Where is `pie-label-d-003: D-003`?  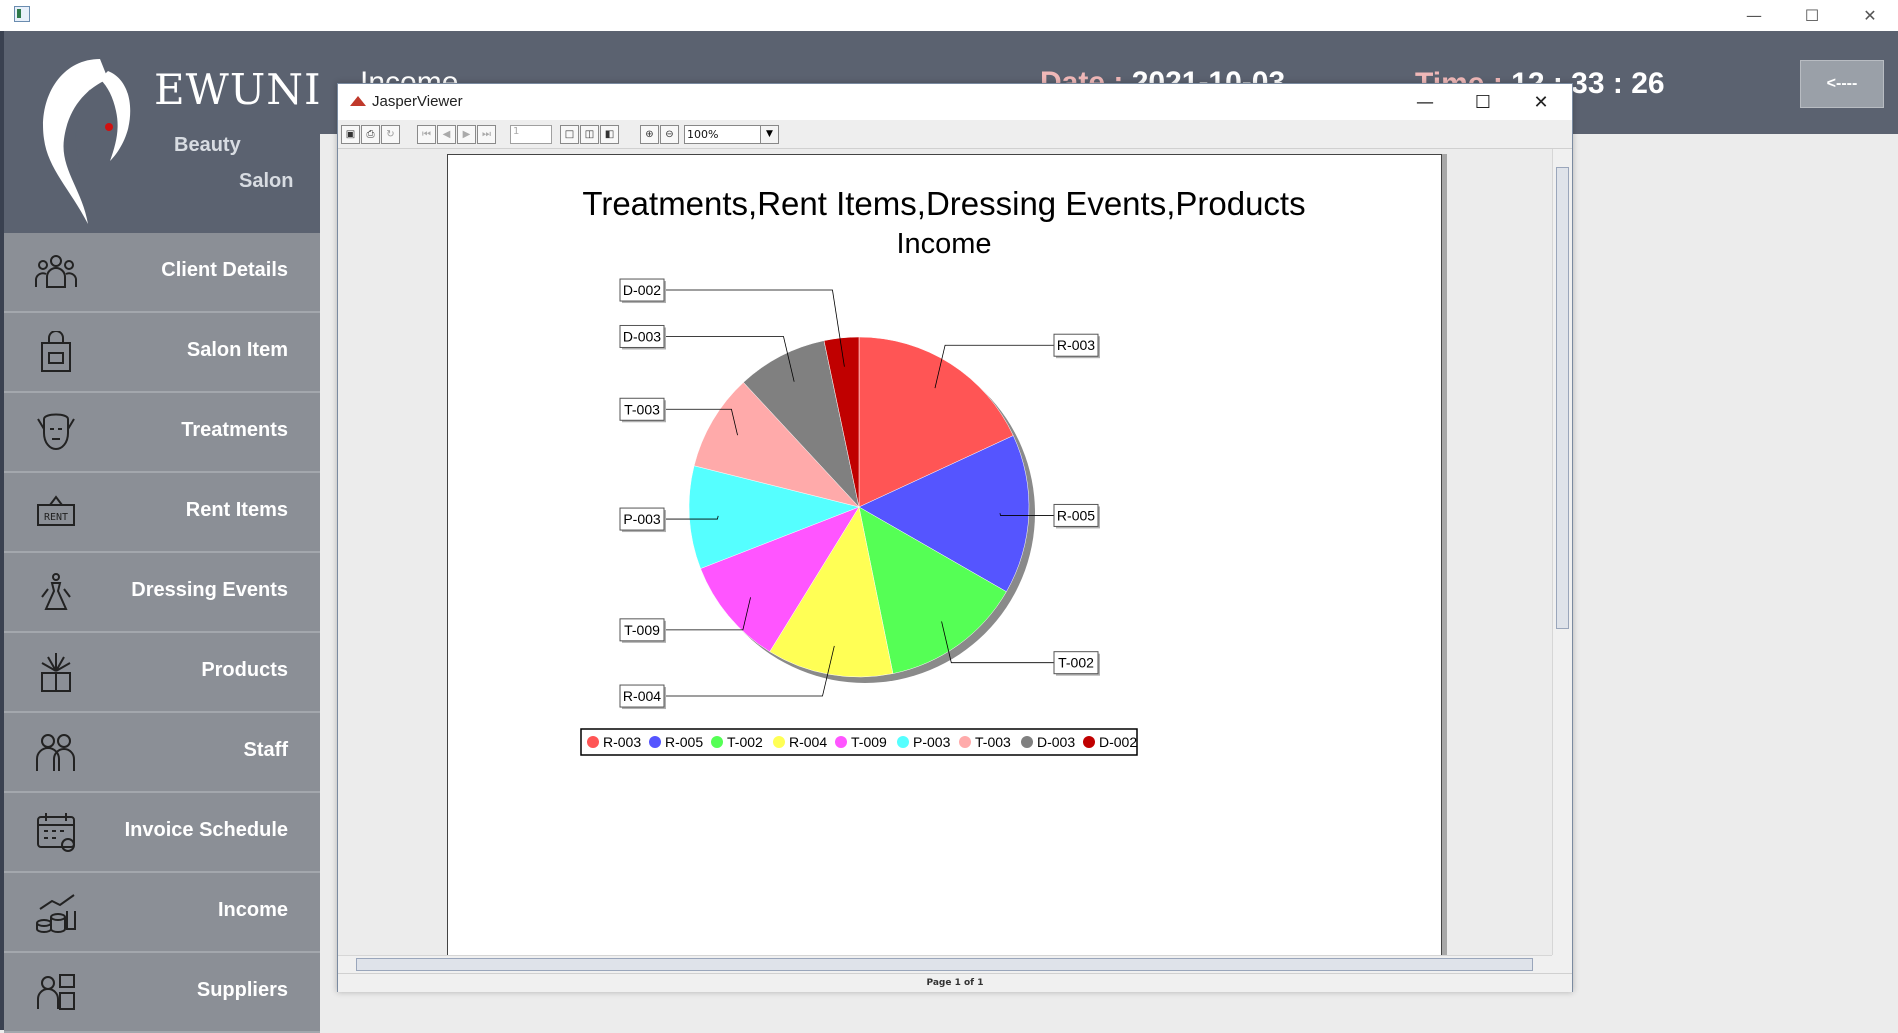
pie-label-d-003: D-003 is located at coordinates (642, 336).